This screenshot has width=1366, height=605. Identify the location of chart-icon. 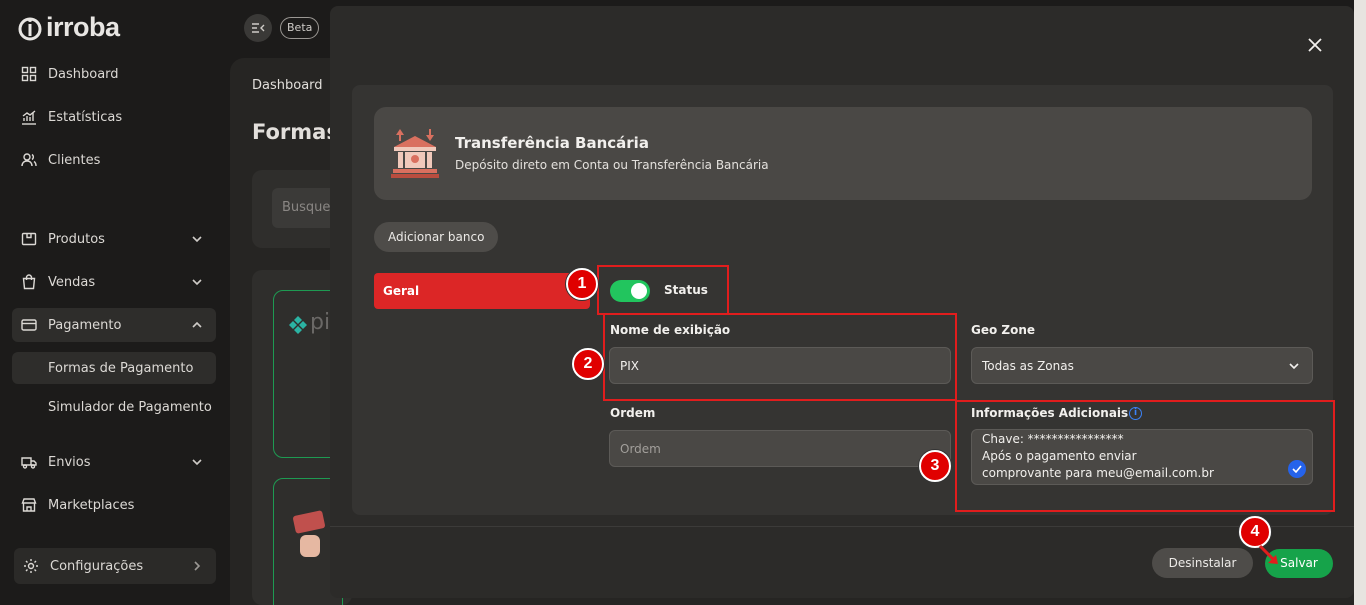
(29, 117).